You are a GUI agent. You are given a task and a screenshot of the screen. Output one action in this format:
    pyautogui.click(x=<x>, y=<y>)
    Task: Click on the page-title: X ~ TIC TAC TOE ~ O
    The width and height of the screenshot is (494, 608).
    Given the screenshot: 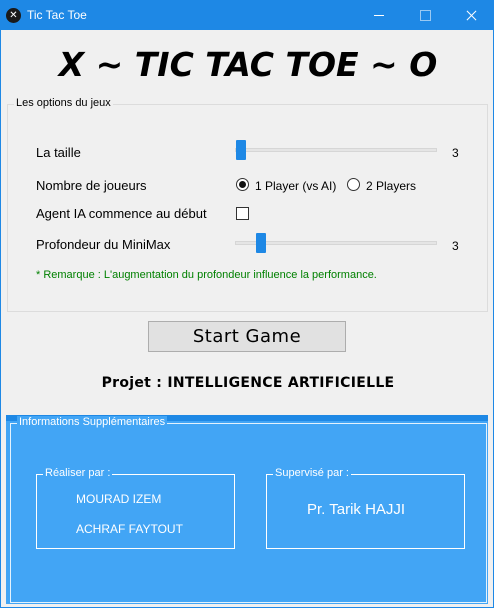 What is the action you would take?
    pyautogui.click(x=248, y=64)
    